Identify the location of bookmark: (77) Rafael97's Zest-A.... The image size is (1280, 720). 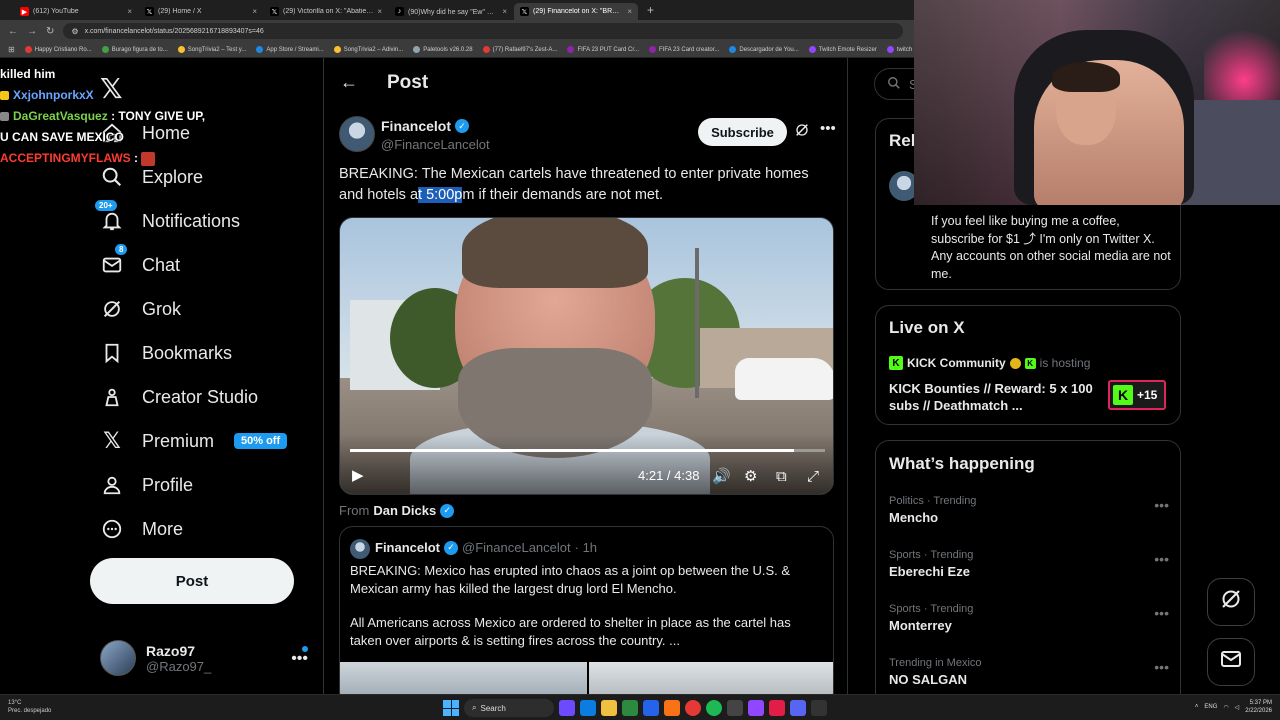
(519, 49).